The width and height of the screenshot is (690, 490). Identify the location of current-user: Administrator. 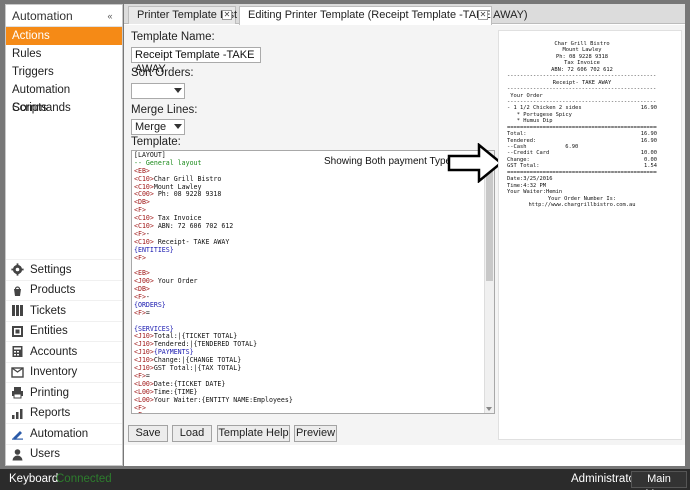
(605, 479).